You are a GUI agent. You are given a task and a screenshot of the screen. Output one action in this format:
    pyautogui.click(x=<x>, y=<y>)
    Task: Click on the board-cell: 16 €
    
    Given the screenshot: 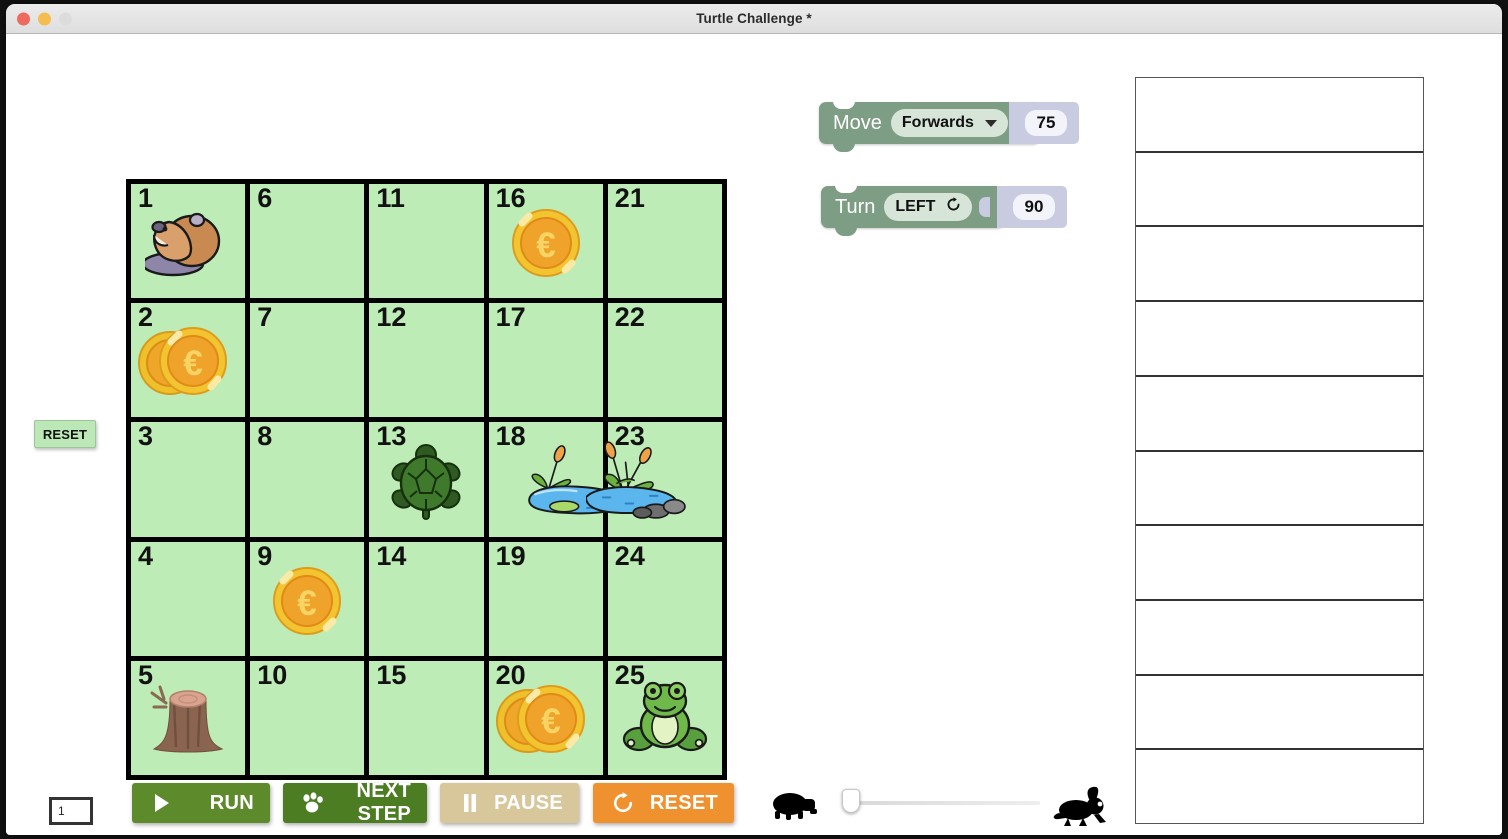 What is the action you would take?
    pyautogui.click(x=545, y=241)
    